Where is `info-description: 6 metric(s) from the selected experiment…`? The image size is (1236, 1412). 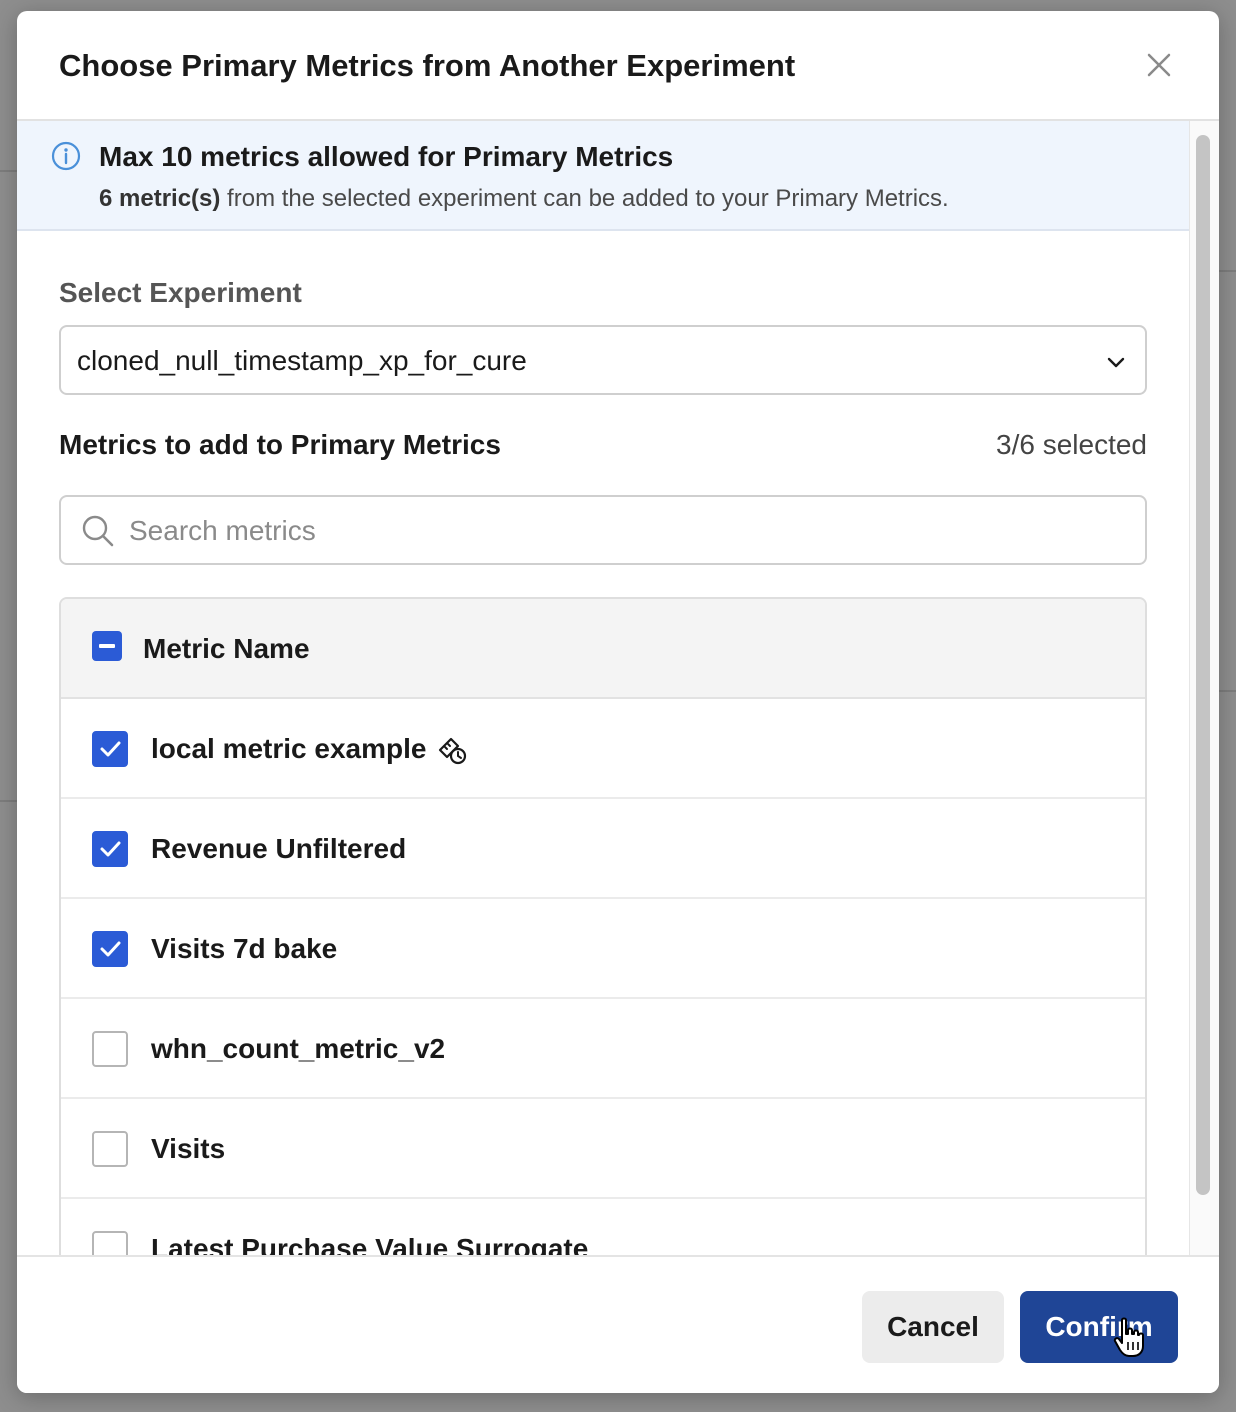
info-description: 6 metric(s) from the selected experiment… is located at coordinates (524, 199).